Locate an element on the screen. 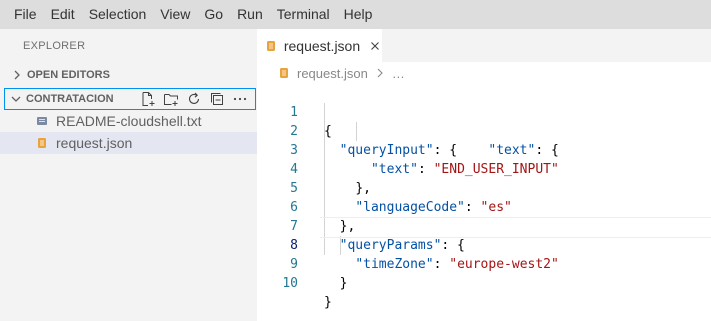 This screenshot has height=321, width=711. new-file-icon is located at coordinates (148, 99).